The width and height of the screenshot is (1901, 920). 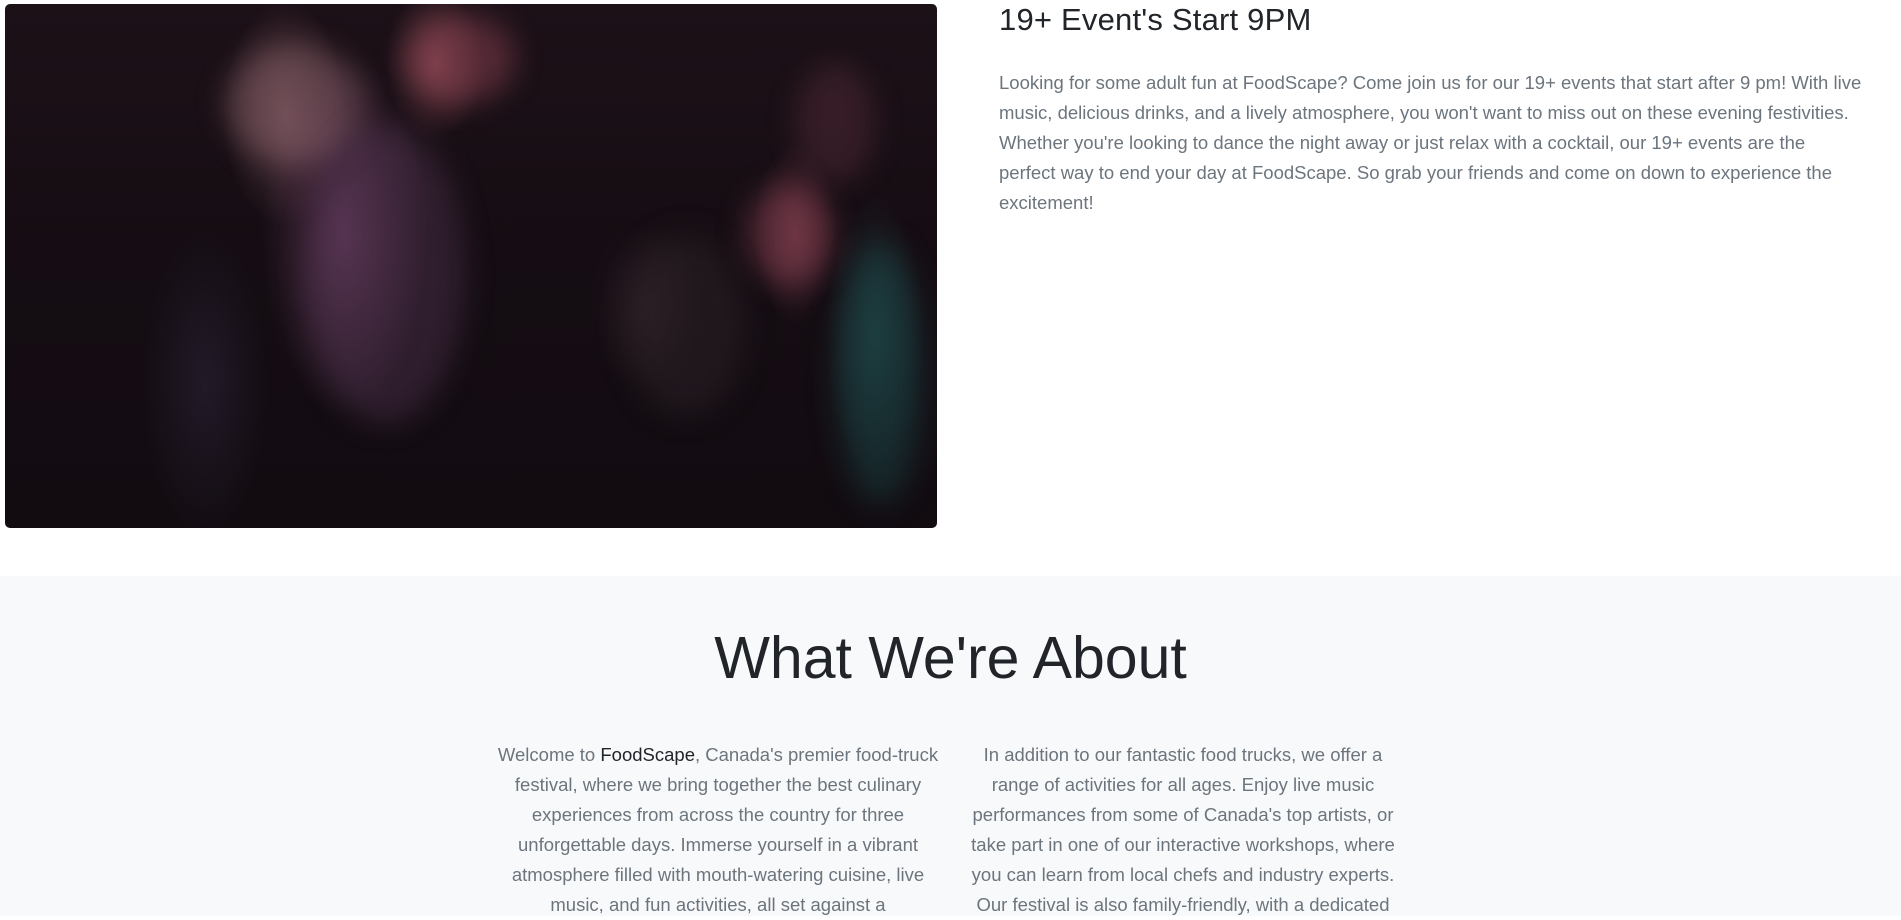 What do you see at coordinates (549, 754) in the screenshot?
I see `about-intro-text: Welcome to` at bounding box center [549, 754].